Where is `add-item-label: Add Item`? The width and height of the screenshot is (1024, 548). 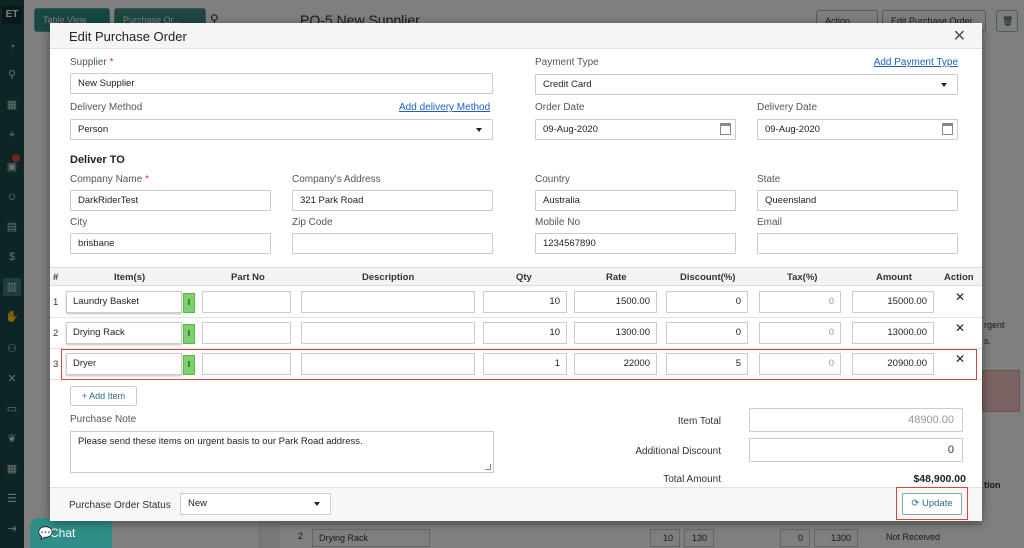
add-item-label: Add Item is located at coordinates (107, 396).